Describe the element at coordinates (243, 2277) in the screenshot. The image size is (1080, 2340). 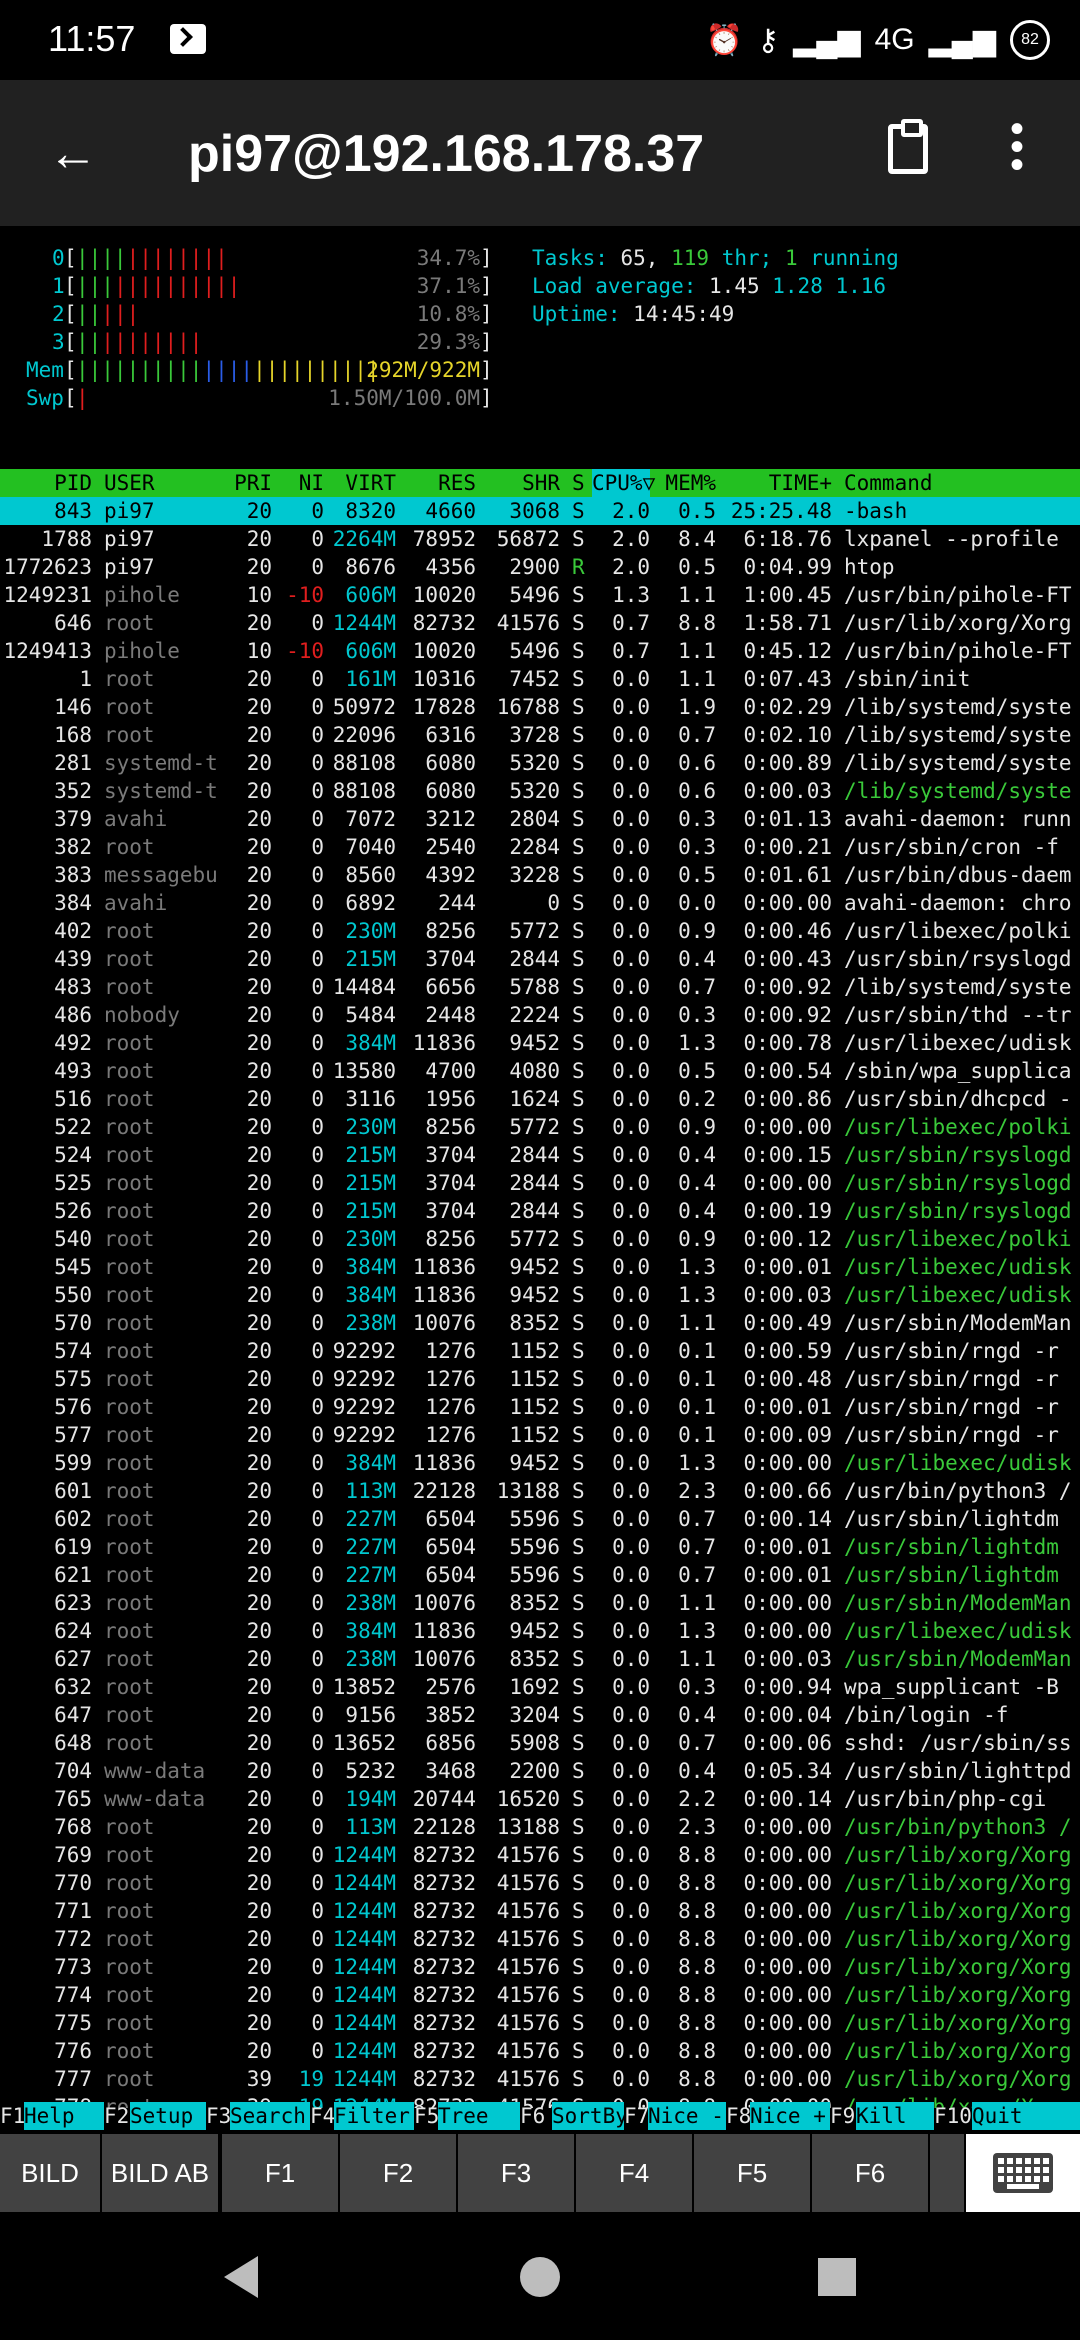
I see `nav-back-icon` at that location.